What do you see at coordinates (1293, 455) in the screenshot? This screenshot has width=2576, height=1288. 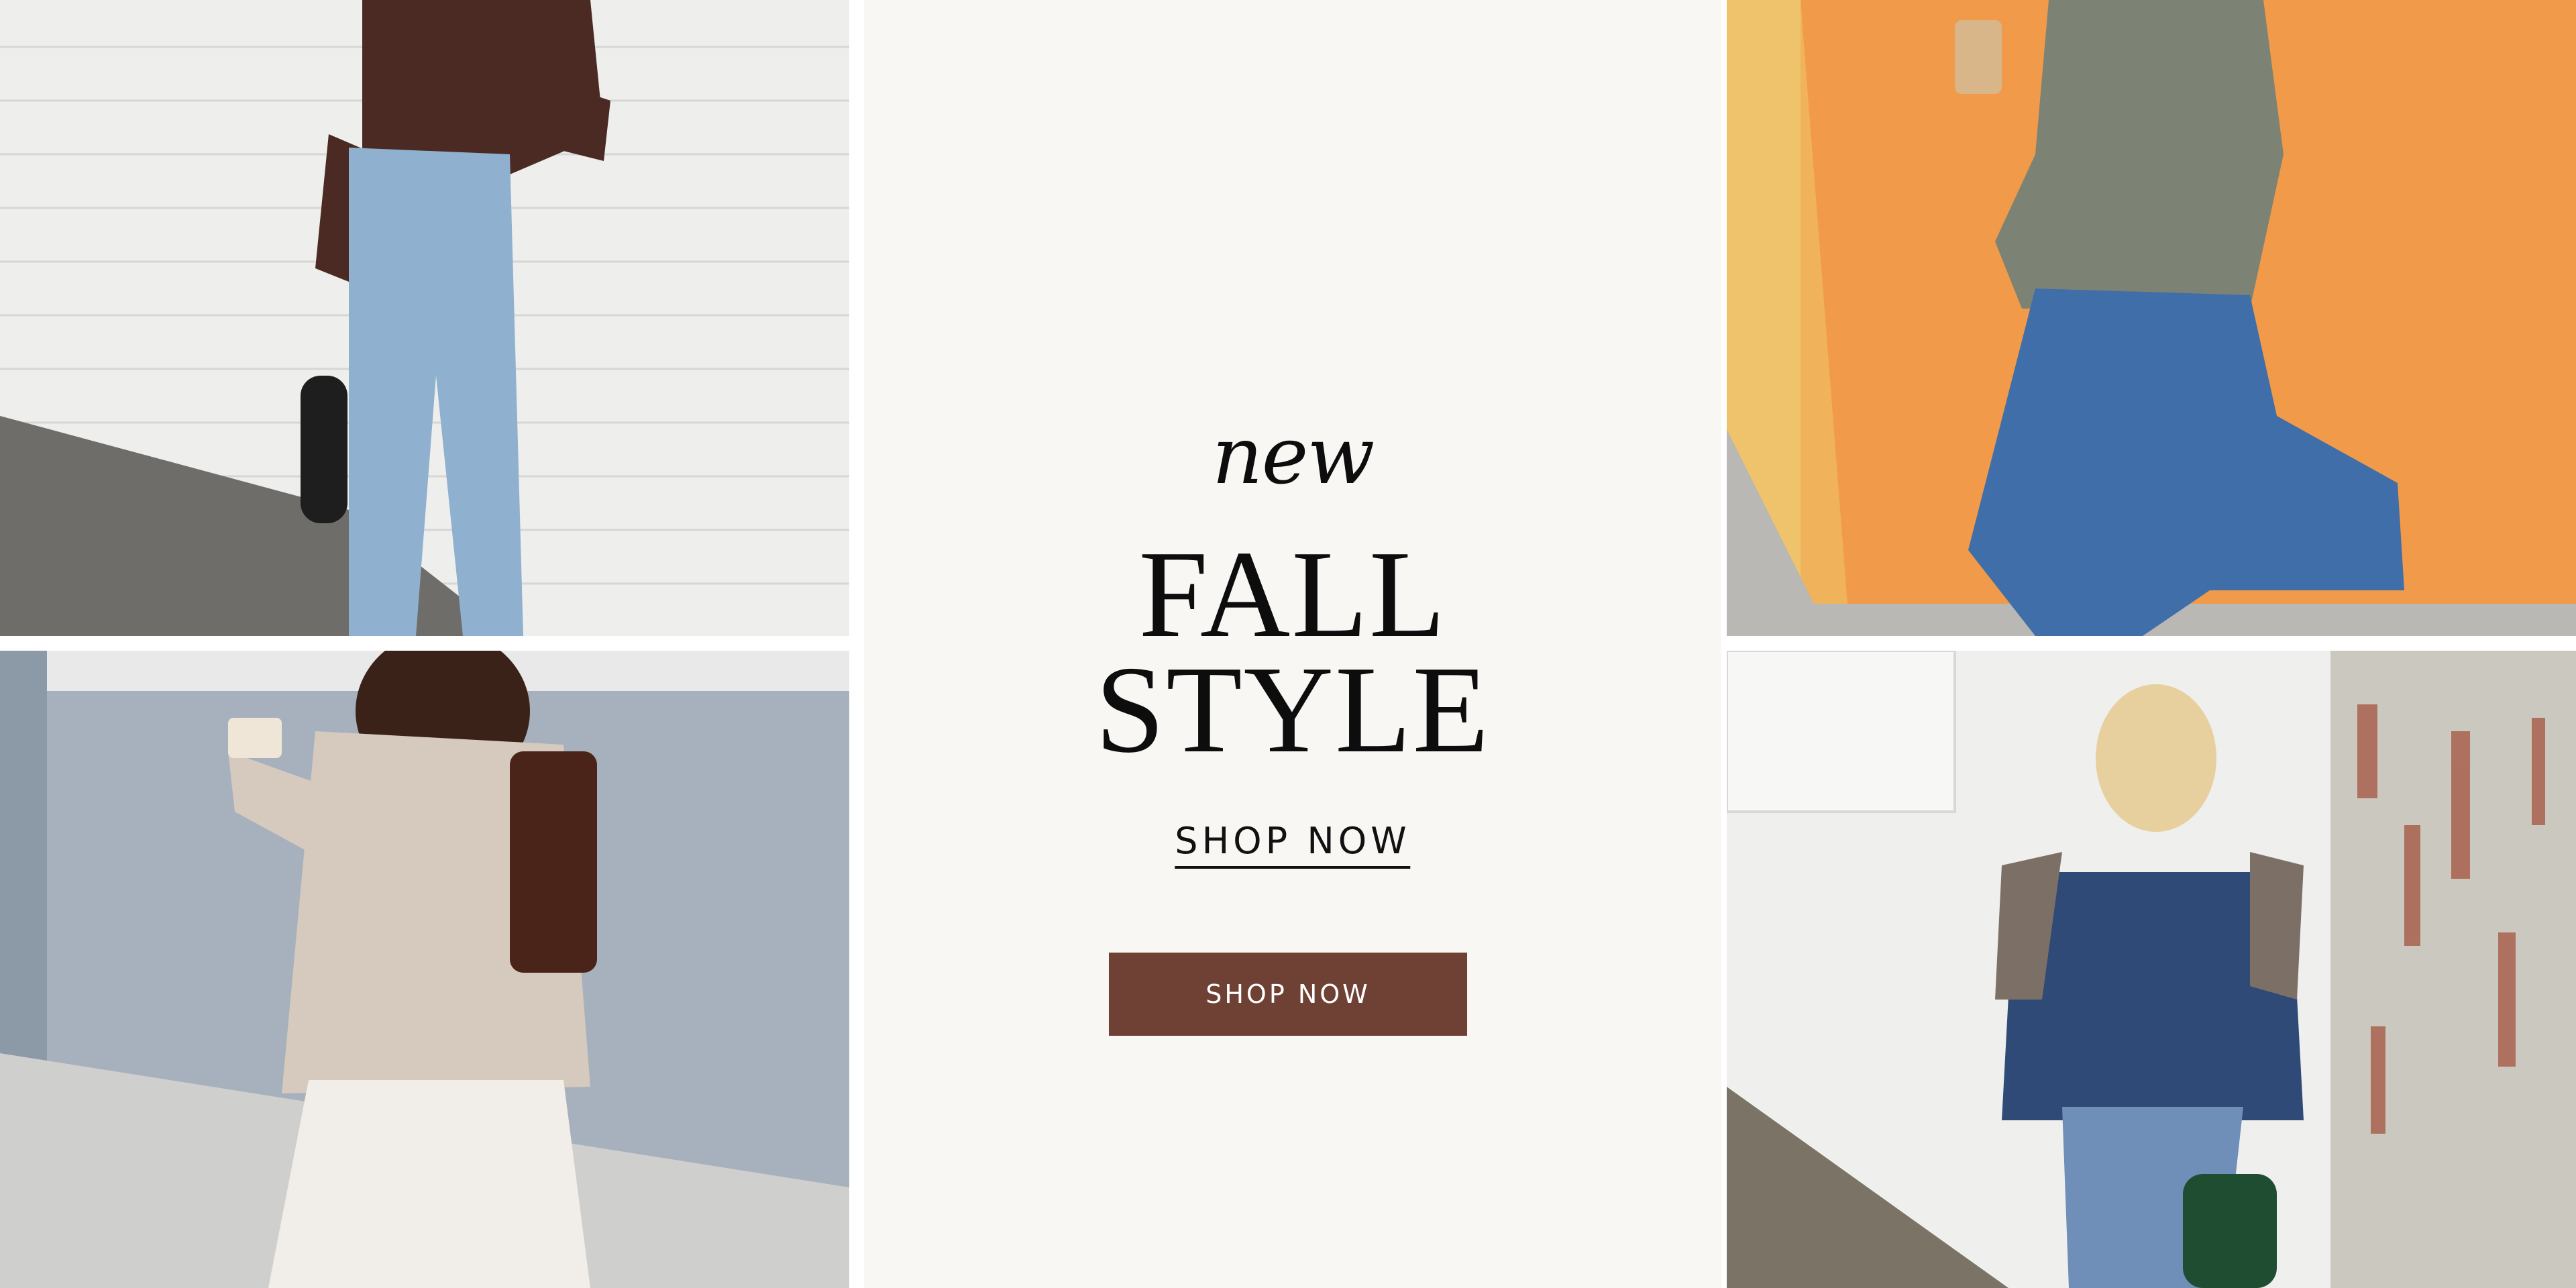 I see `hero-eyebrow: new` at bounding box center [1293, 455].